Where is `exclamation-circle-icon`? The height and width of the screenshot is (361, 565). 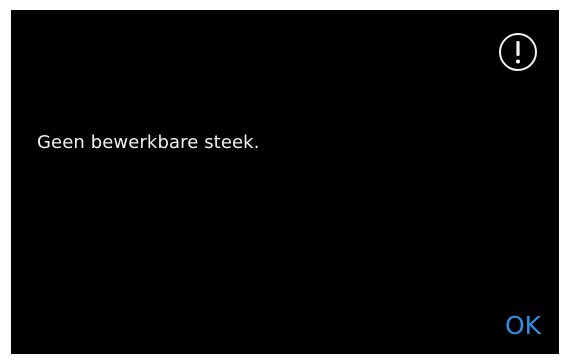
exclamation-circle-icon is located at coordinates (518, 52).